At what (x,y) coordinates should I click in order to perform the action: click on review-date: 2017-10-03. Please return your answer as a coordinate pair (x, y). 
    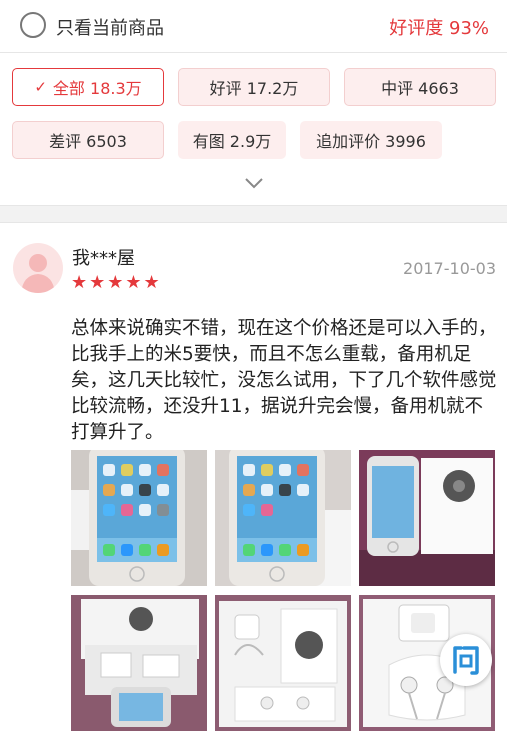
    Looking at the image, I should click on (449, 268).